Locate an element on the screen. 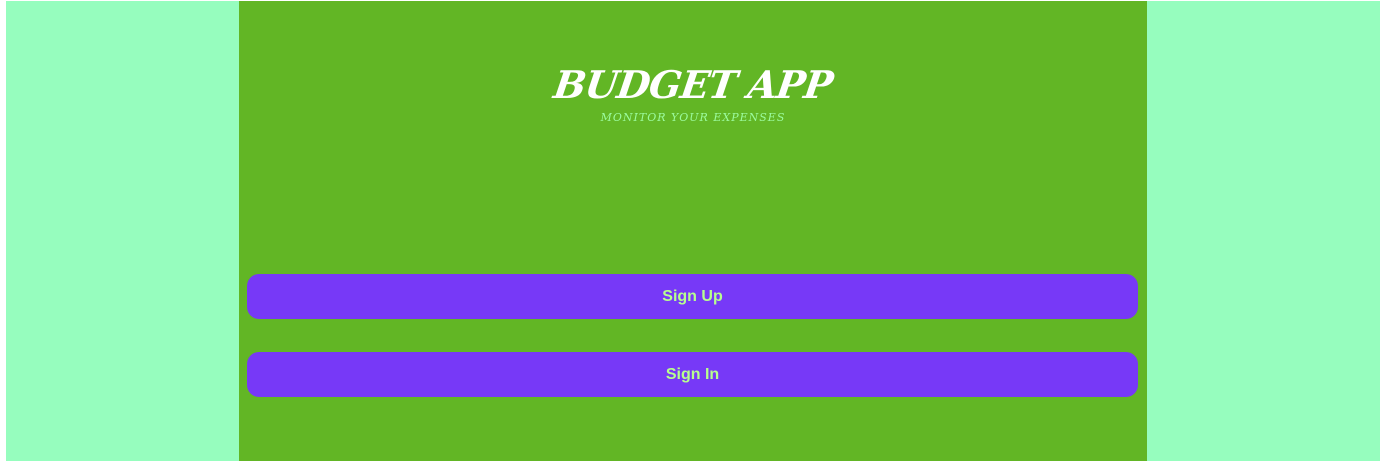  app-subtitle: MONITOR YOUR EXPENSES is located at coordinates (693, 117).